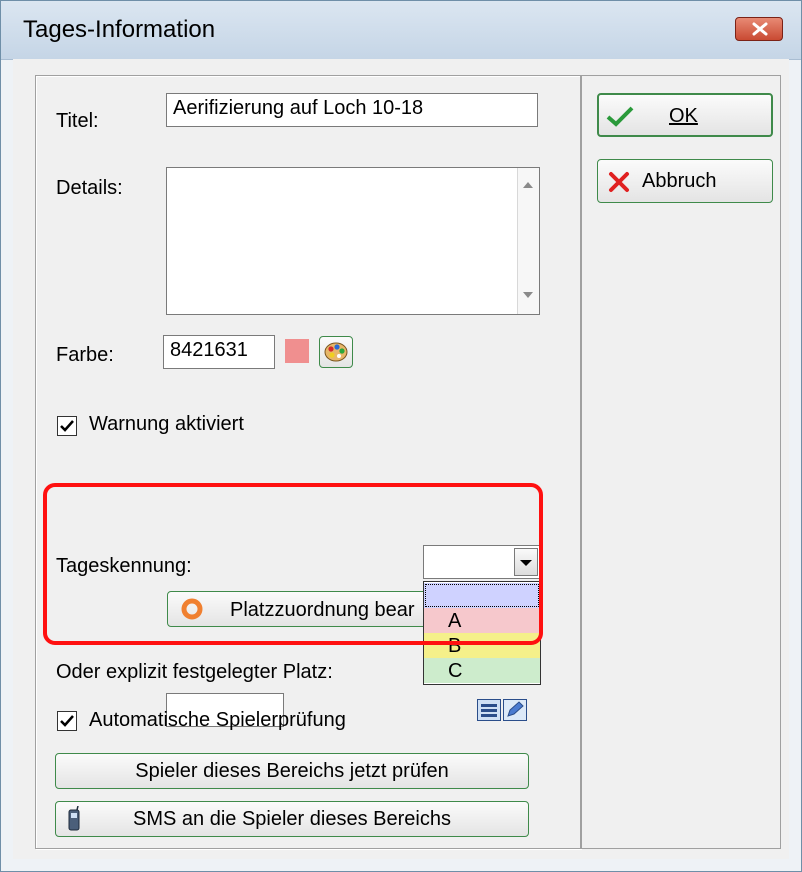 The width and height of the screenshot is (802, 872). What do you see at coordinates (679, 181) in the screenshot?
I see `cancel-label: Abbruch` at bounding box center [679, 181].